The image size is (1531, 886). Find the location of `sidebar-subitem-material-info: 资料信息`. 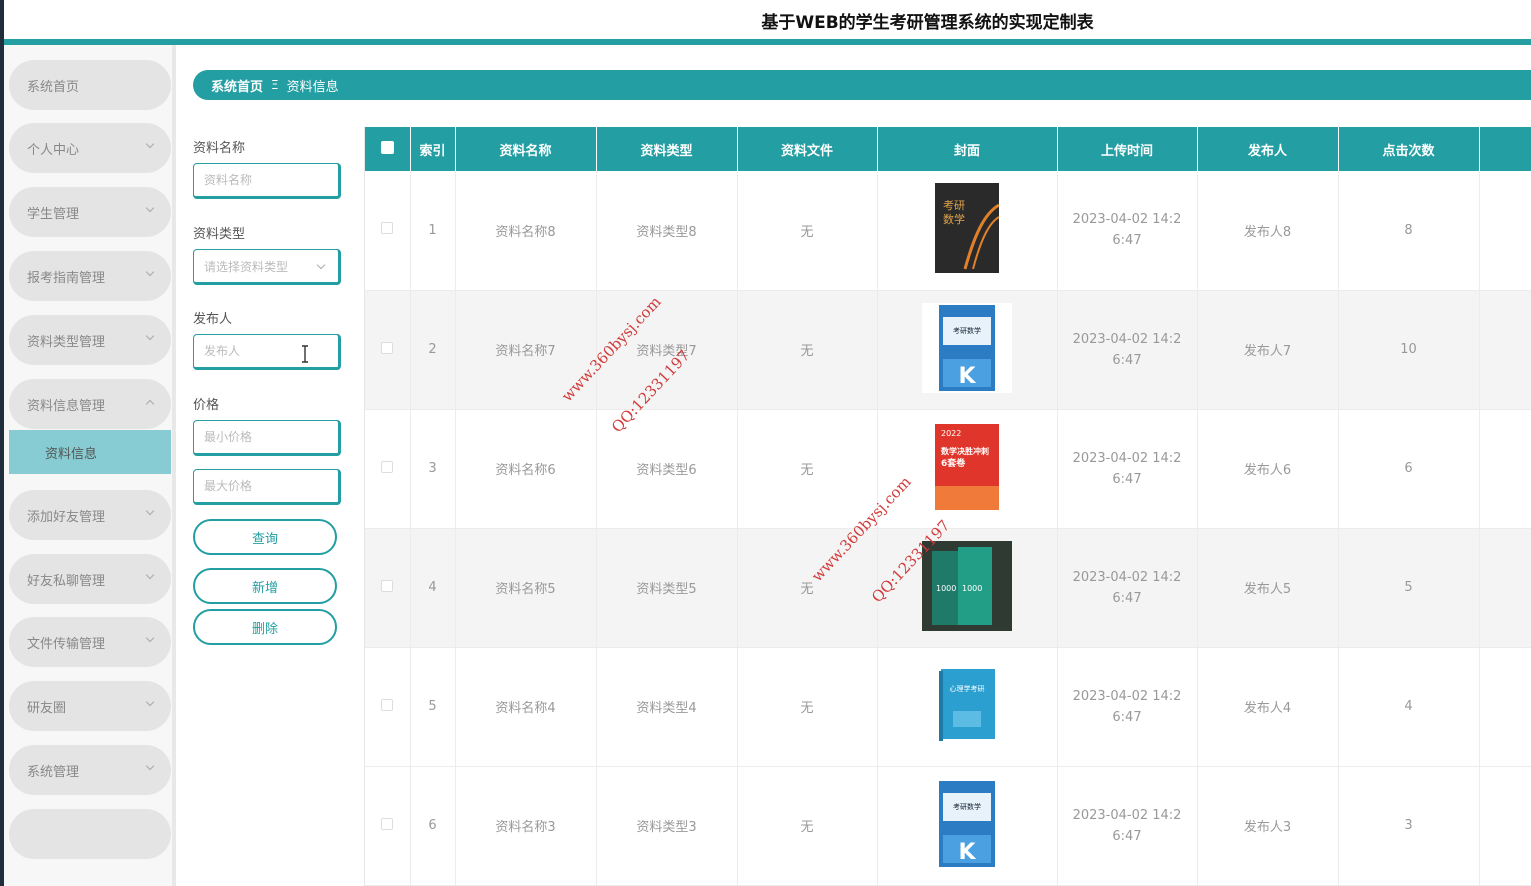

sidebar-subitem-material-info: 资料信息 is located at coordinates (90, 452).